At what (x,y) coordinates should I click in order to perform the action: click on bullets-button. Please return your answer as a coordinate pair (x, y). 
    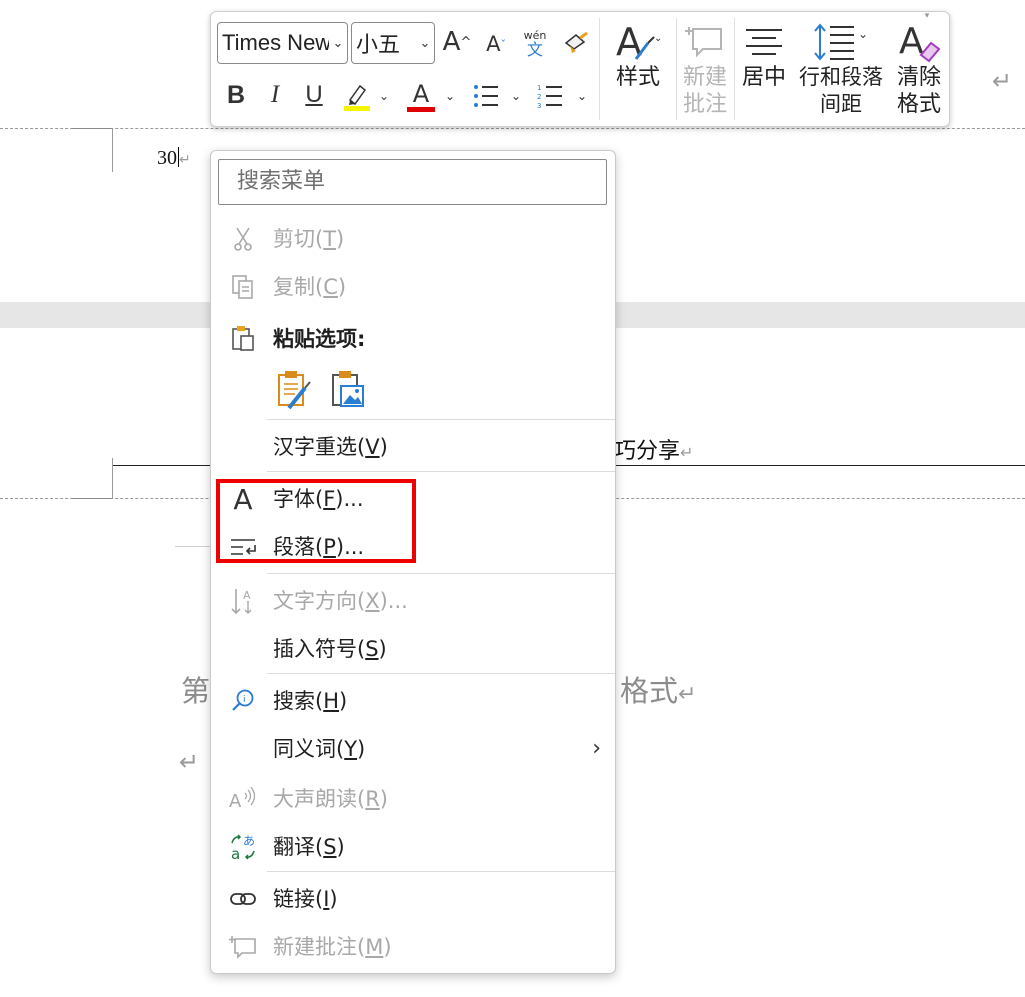
    Looking at the image, I should click on (486, 96).